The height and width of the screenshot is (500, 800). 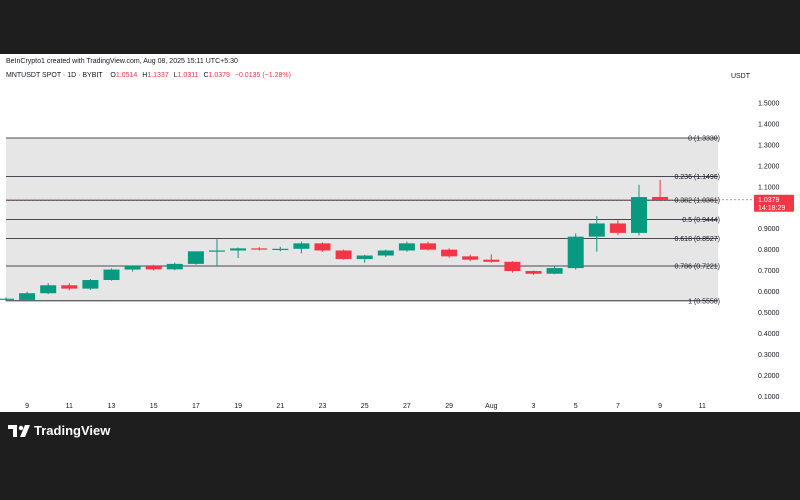 What do you see at coordinates (769, 271) in the screenshot?
I see `price-tick-label: 0.7000` at bounding box center [769, 271].